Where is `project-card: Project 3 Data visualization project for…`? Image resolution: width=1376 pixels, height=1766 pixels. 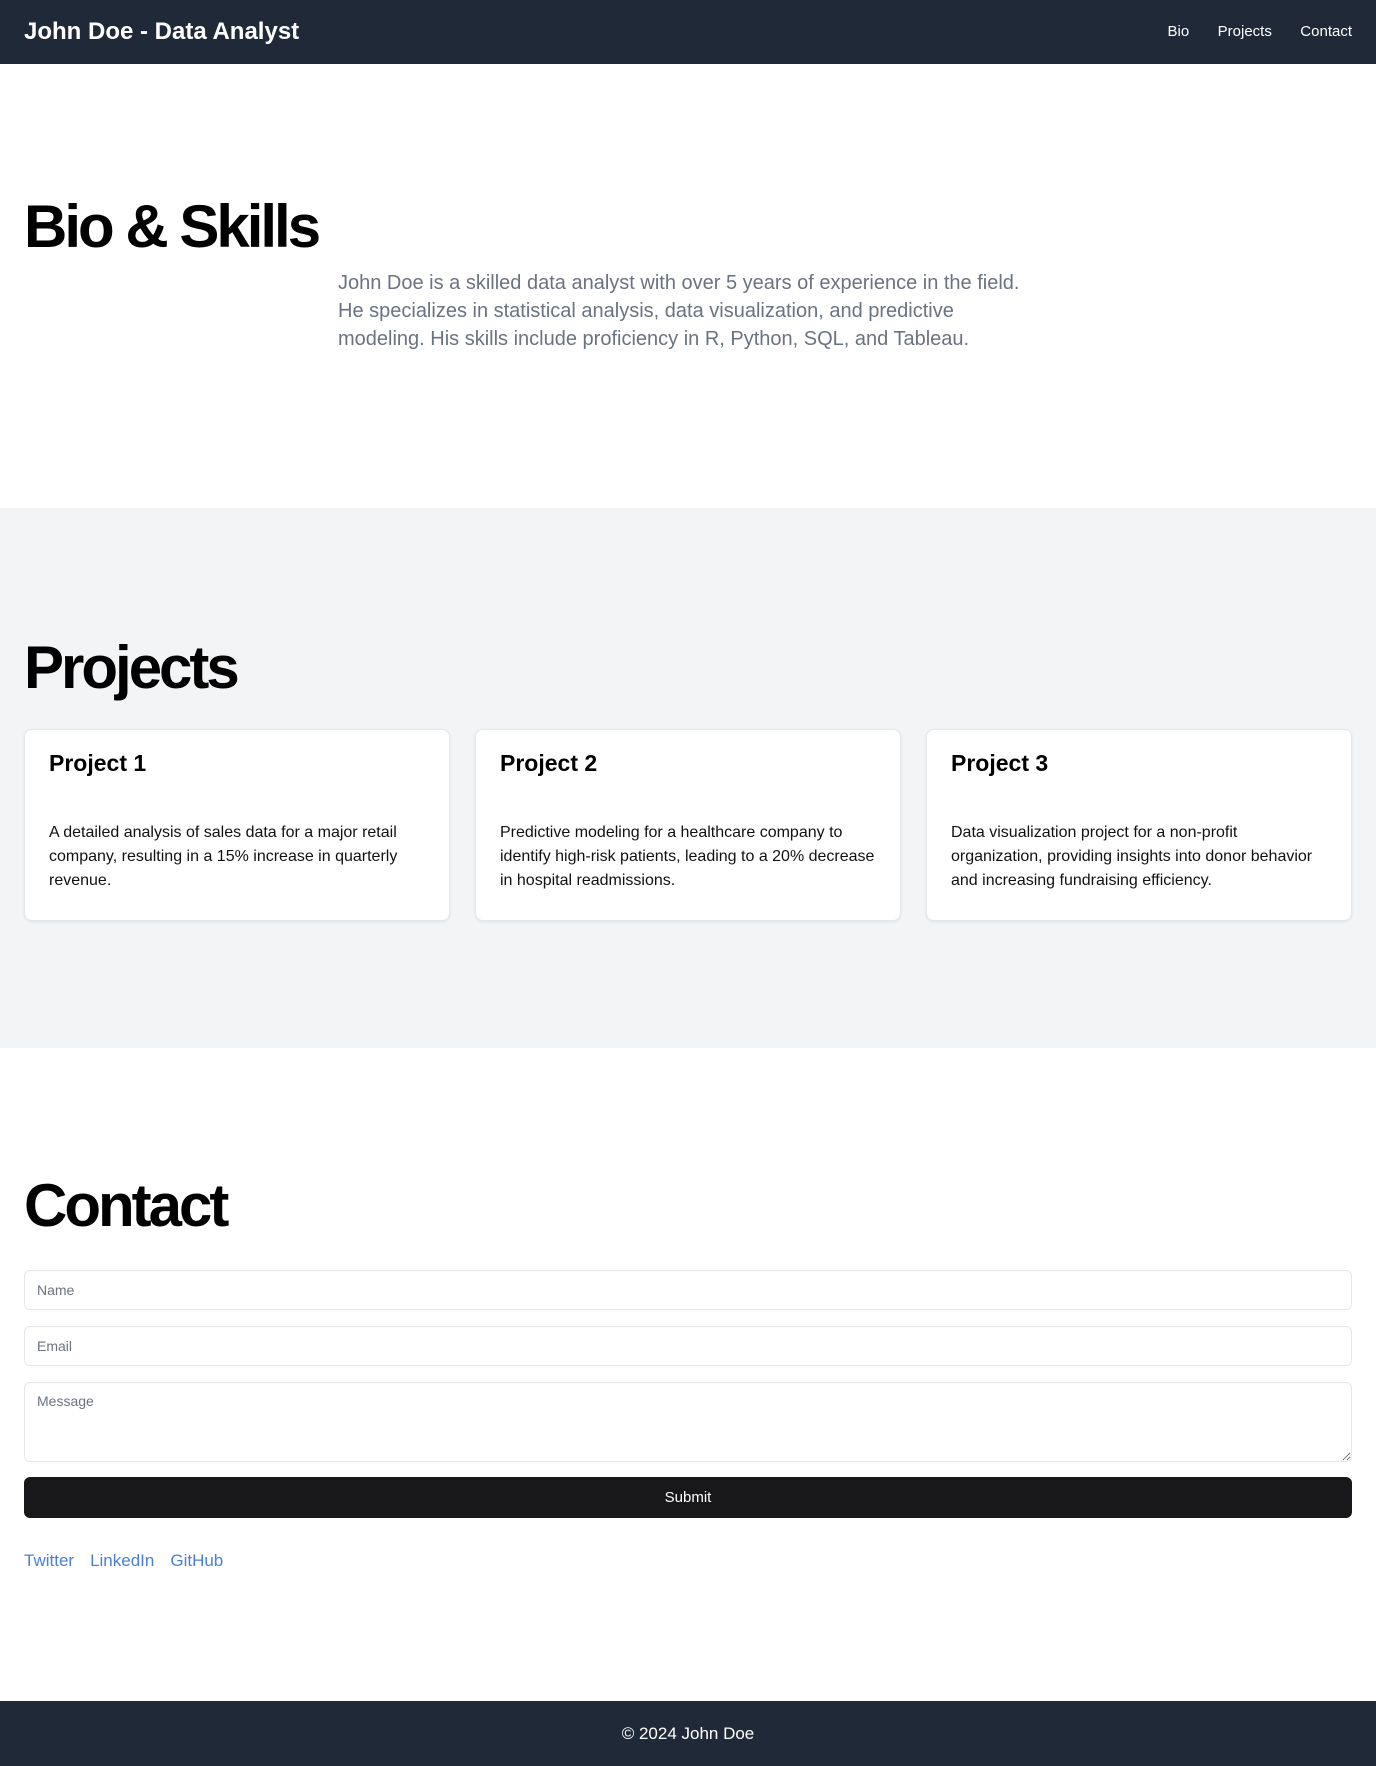
project-card: Project 3 Data visualization project for… is located at coordinates (1139, 825).